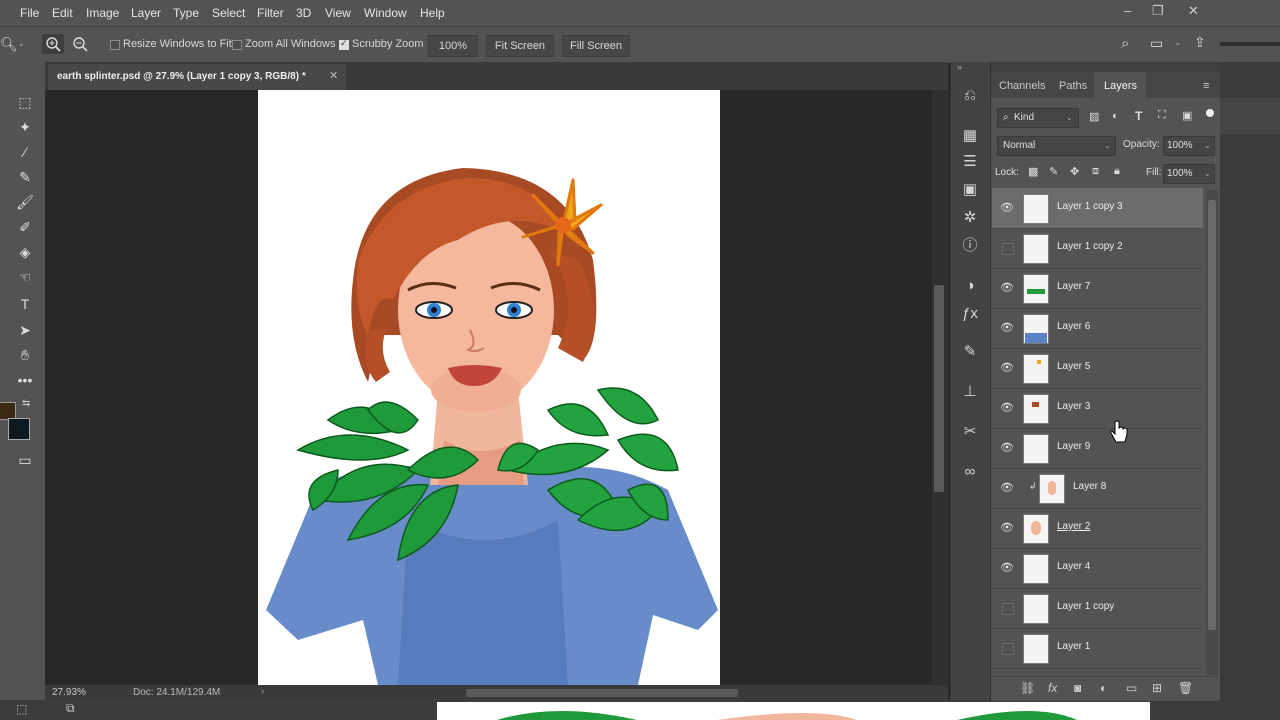 This screenshot has width=1280, height=720. I want to click on filter-smart-object-icon: ▣, so click(1187, 115).